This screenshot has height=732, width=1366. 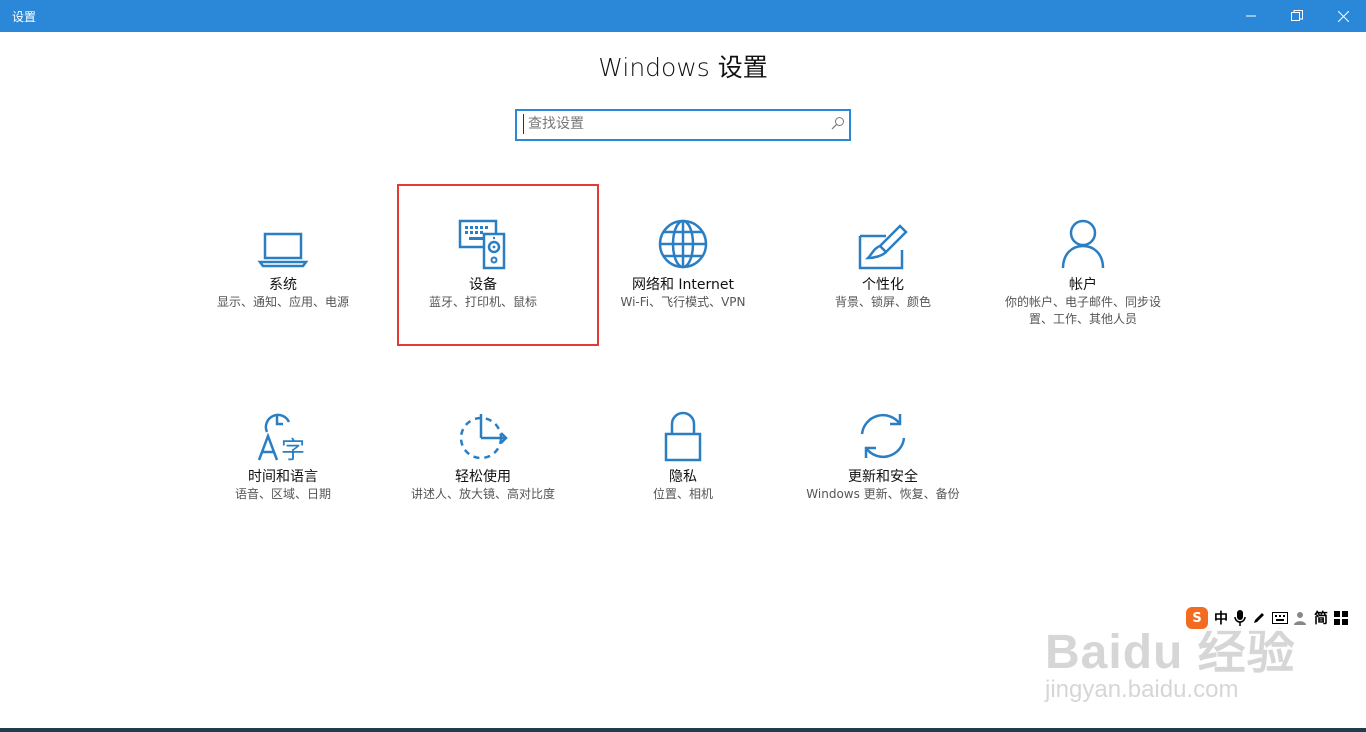 I want to click on tile-time-language: 字 时间和语言 语音、区域、日期, so click(x=283, y=454).